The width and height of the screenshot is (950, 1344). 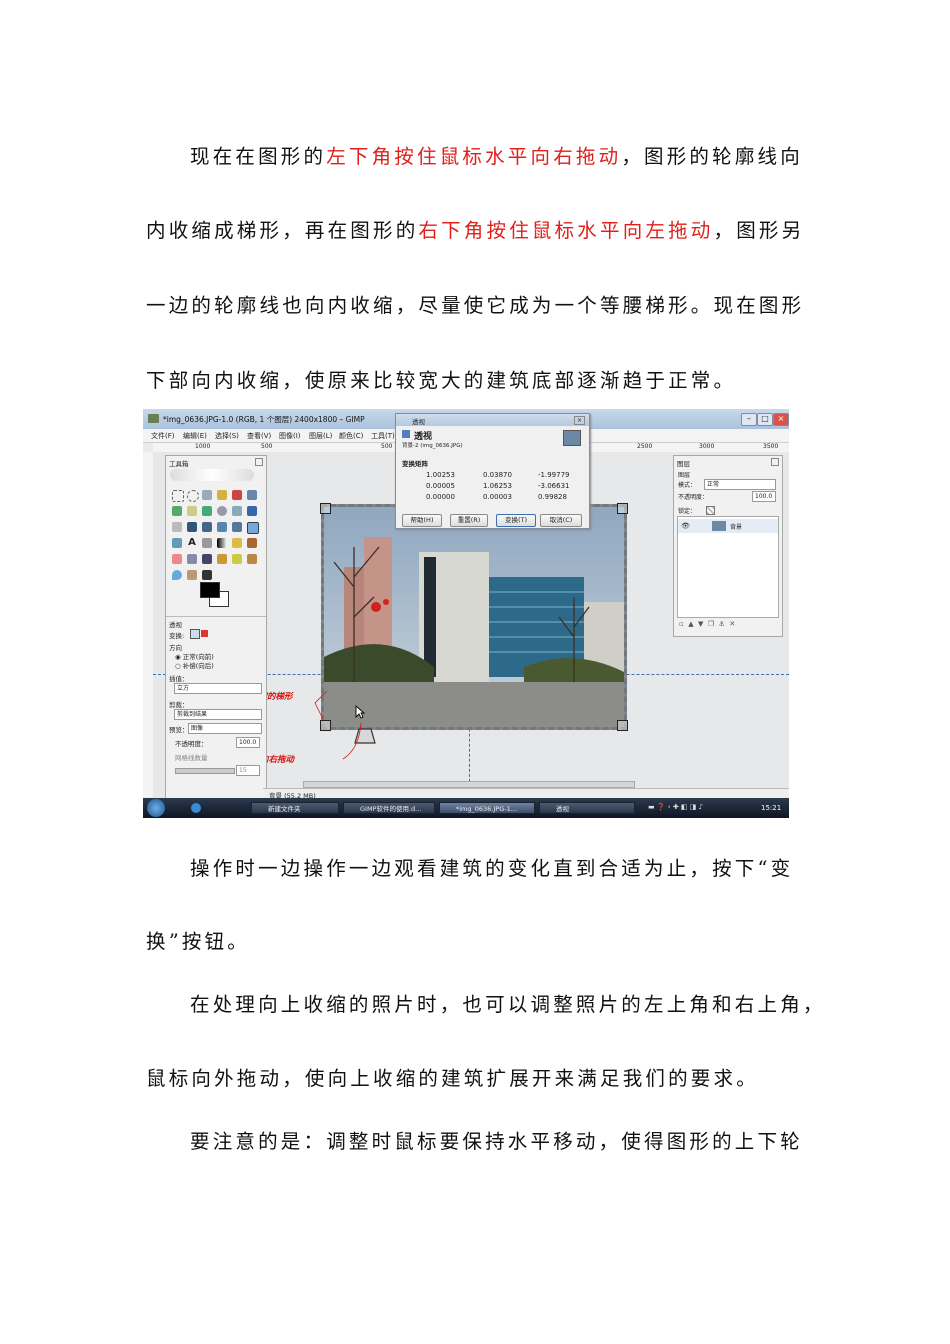 What do you see at coordinates (248, 770) in the screenshot?
I see `grid-count-value: 15` at bounding box center [248, 770].